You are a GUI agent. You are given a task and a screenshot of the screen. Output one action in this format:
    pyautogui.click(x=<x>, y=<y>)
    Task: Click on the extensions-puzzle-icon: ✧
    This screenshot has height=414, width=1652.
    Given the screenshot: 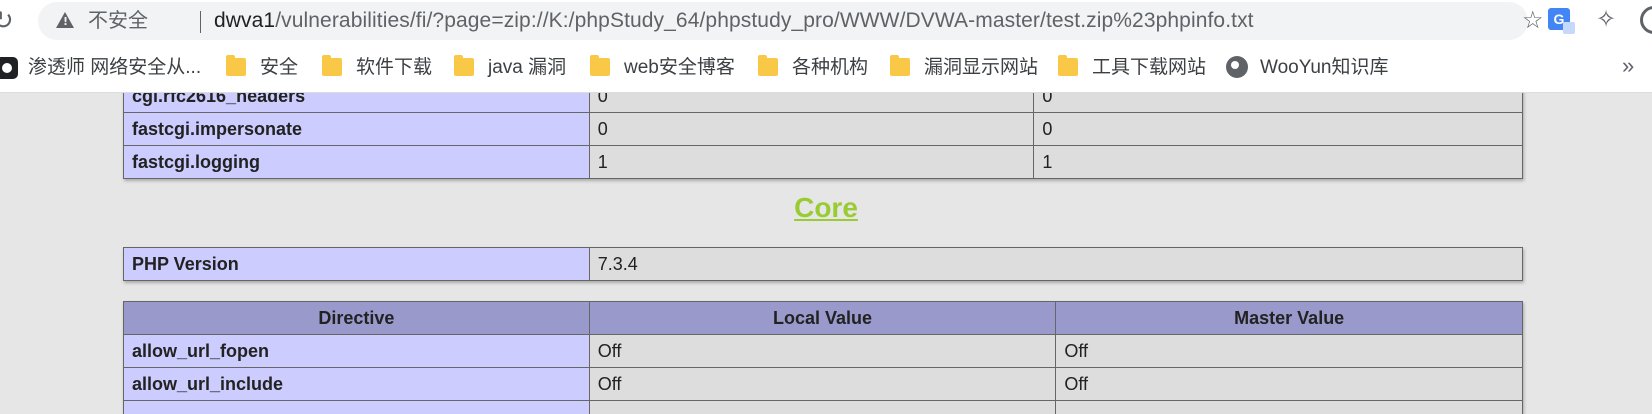 What is the action you would take?
    pyautogui.click(x=1606, y=20)
    